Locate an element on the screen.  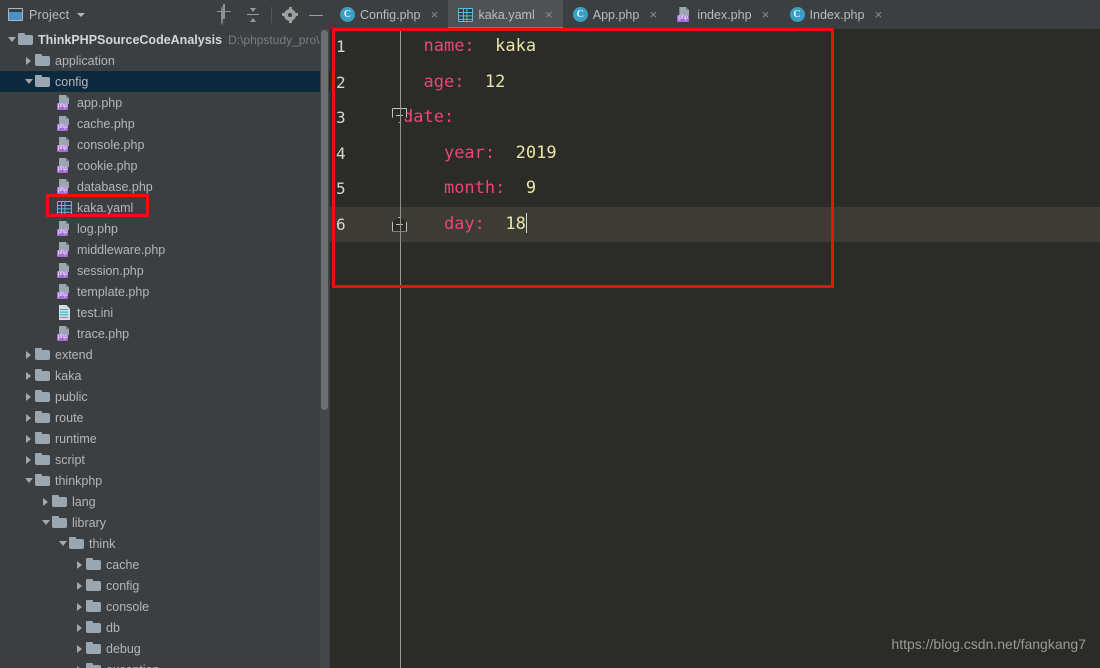
tree-row: db is located at coordinates (165, 627).